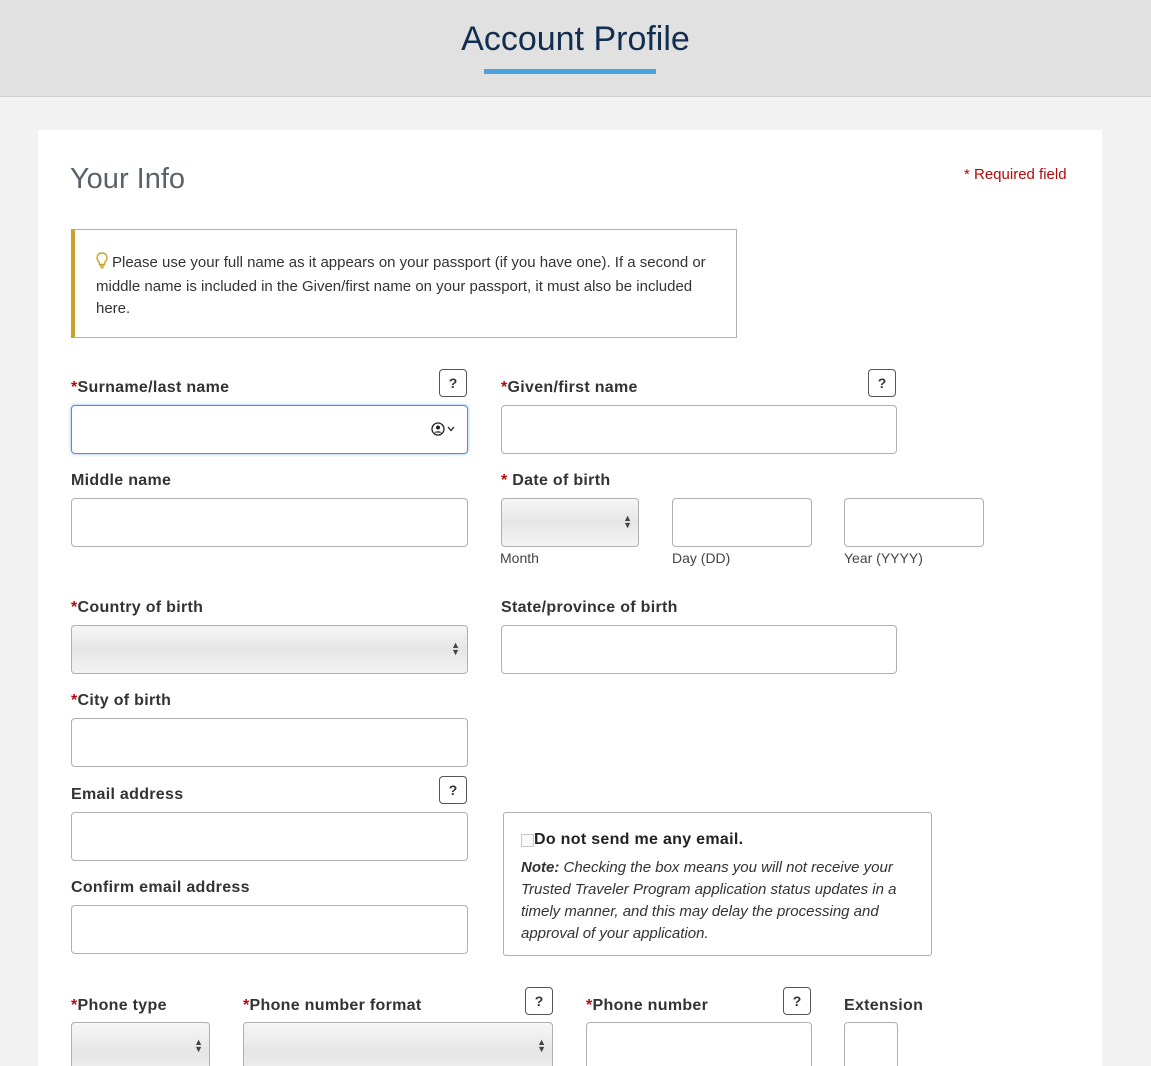  I want to click on phone-number-label: *Phone number, so click(647, 1005).